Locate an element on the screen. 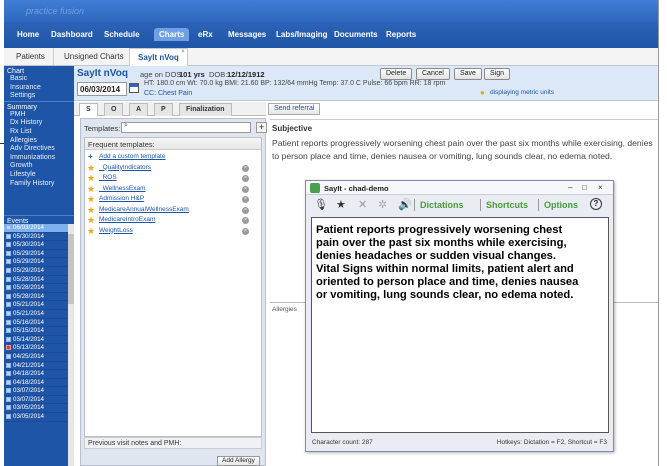  nav-home: Home is located at coordinates (28, 34).